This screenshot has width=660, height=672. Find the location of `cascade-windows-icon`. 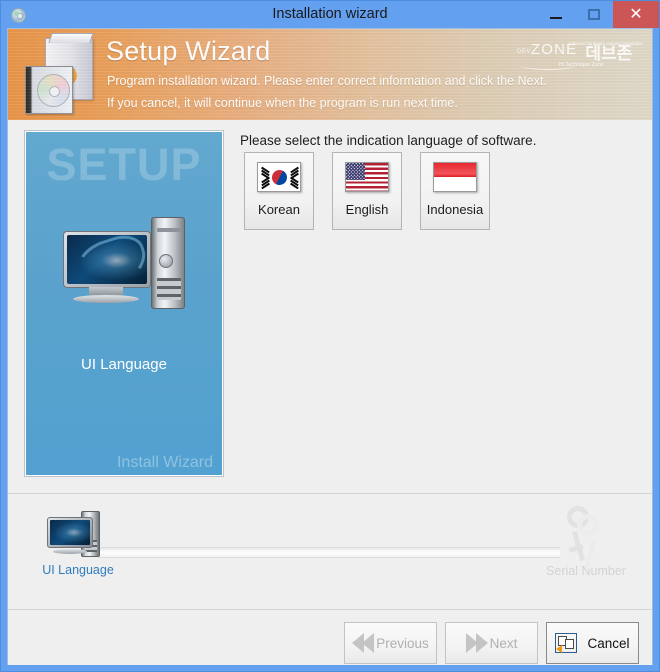

cascade-windows-icon is located at coordinates (566, 643).